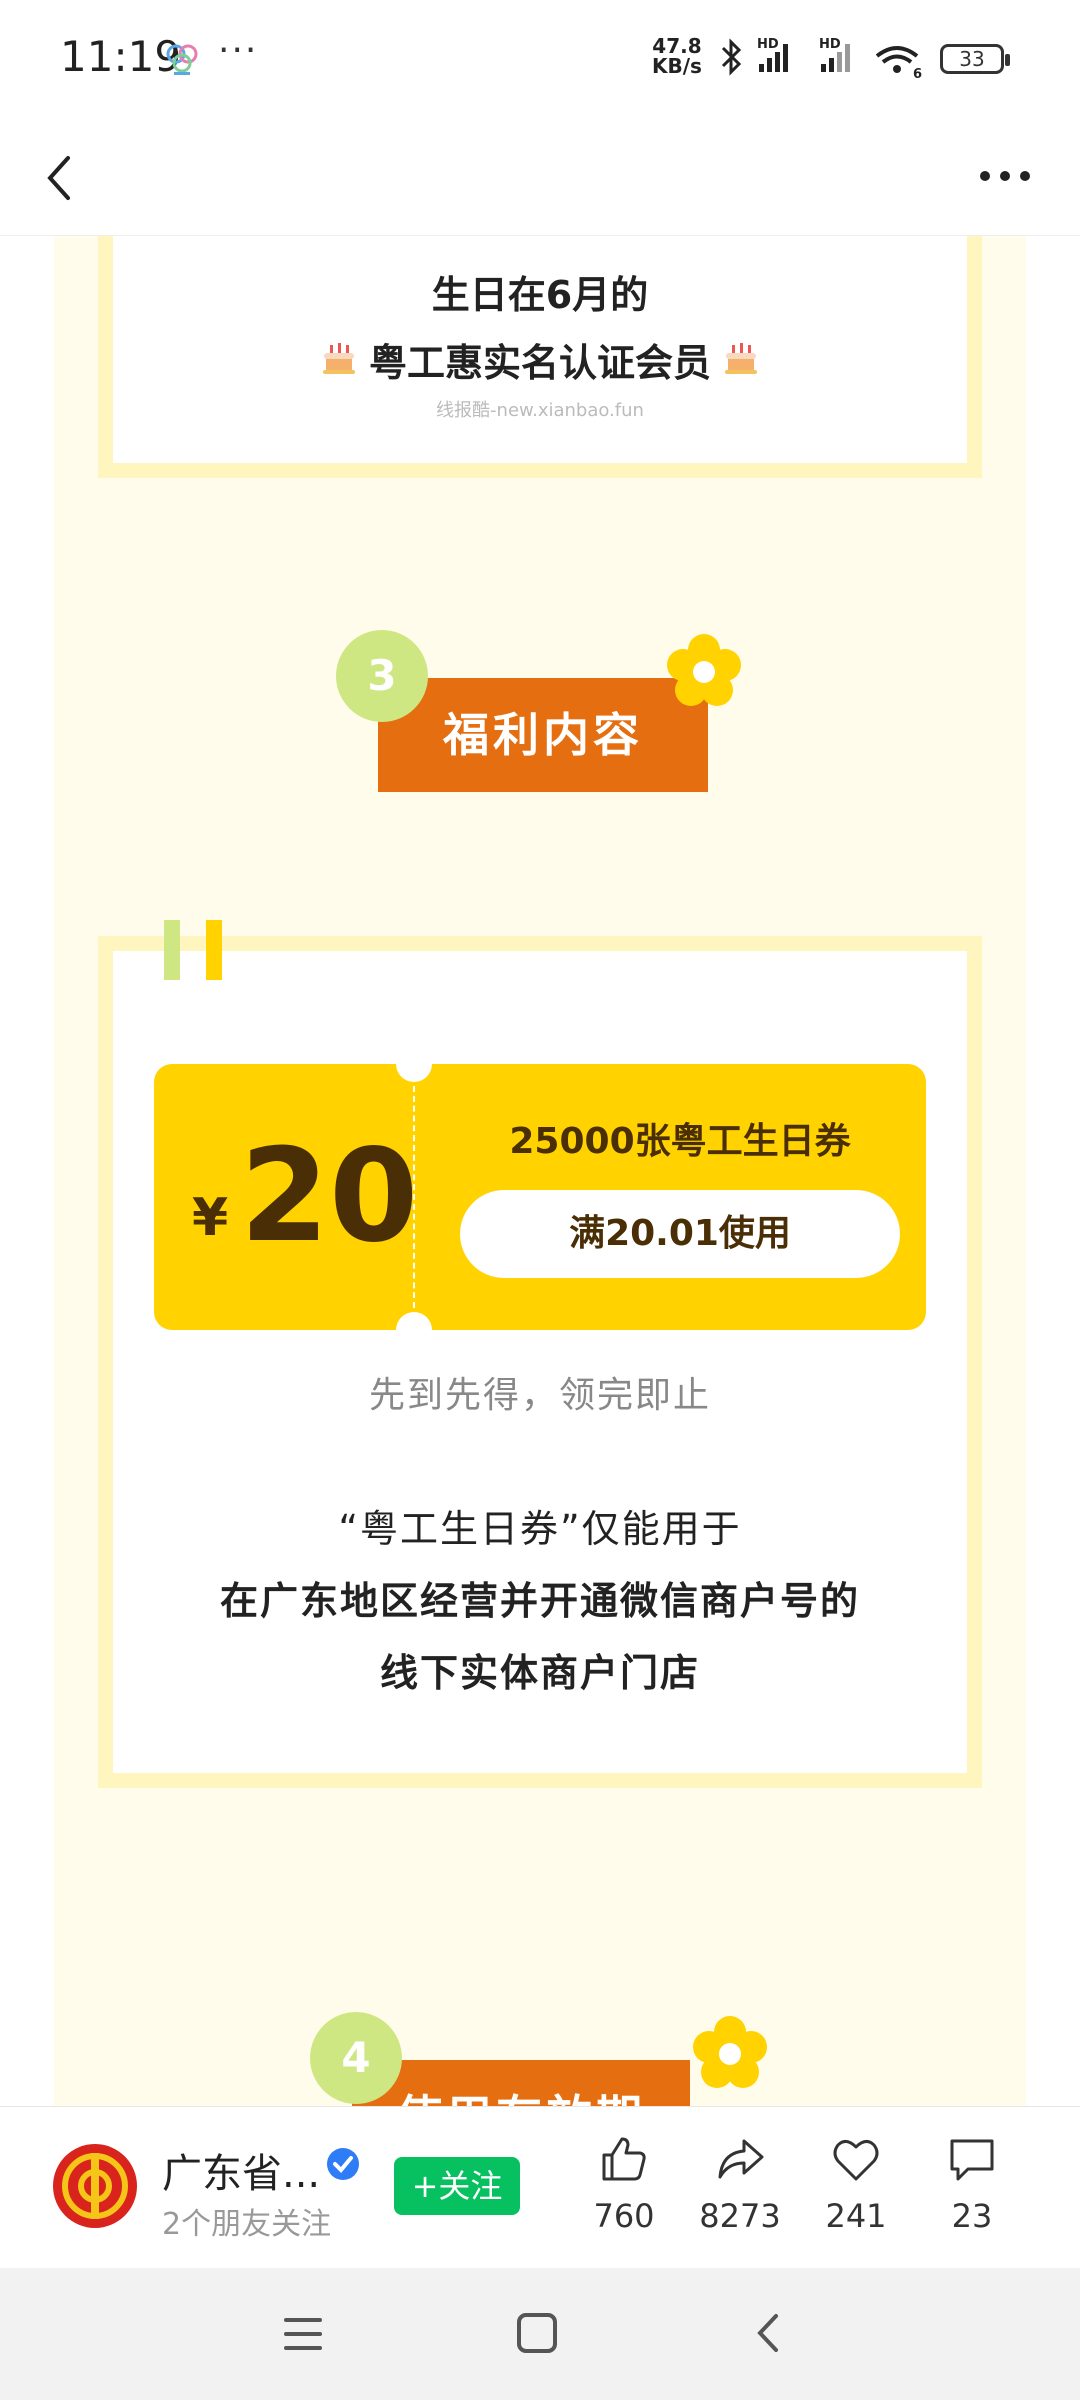 This screenshot has height=2400, width=1080. Describe the element at coordinates (856, 2184) in the screenshot. I see `favorite-button: 241` at that location.